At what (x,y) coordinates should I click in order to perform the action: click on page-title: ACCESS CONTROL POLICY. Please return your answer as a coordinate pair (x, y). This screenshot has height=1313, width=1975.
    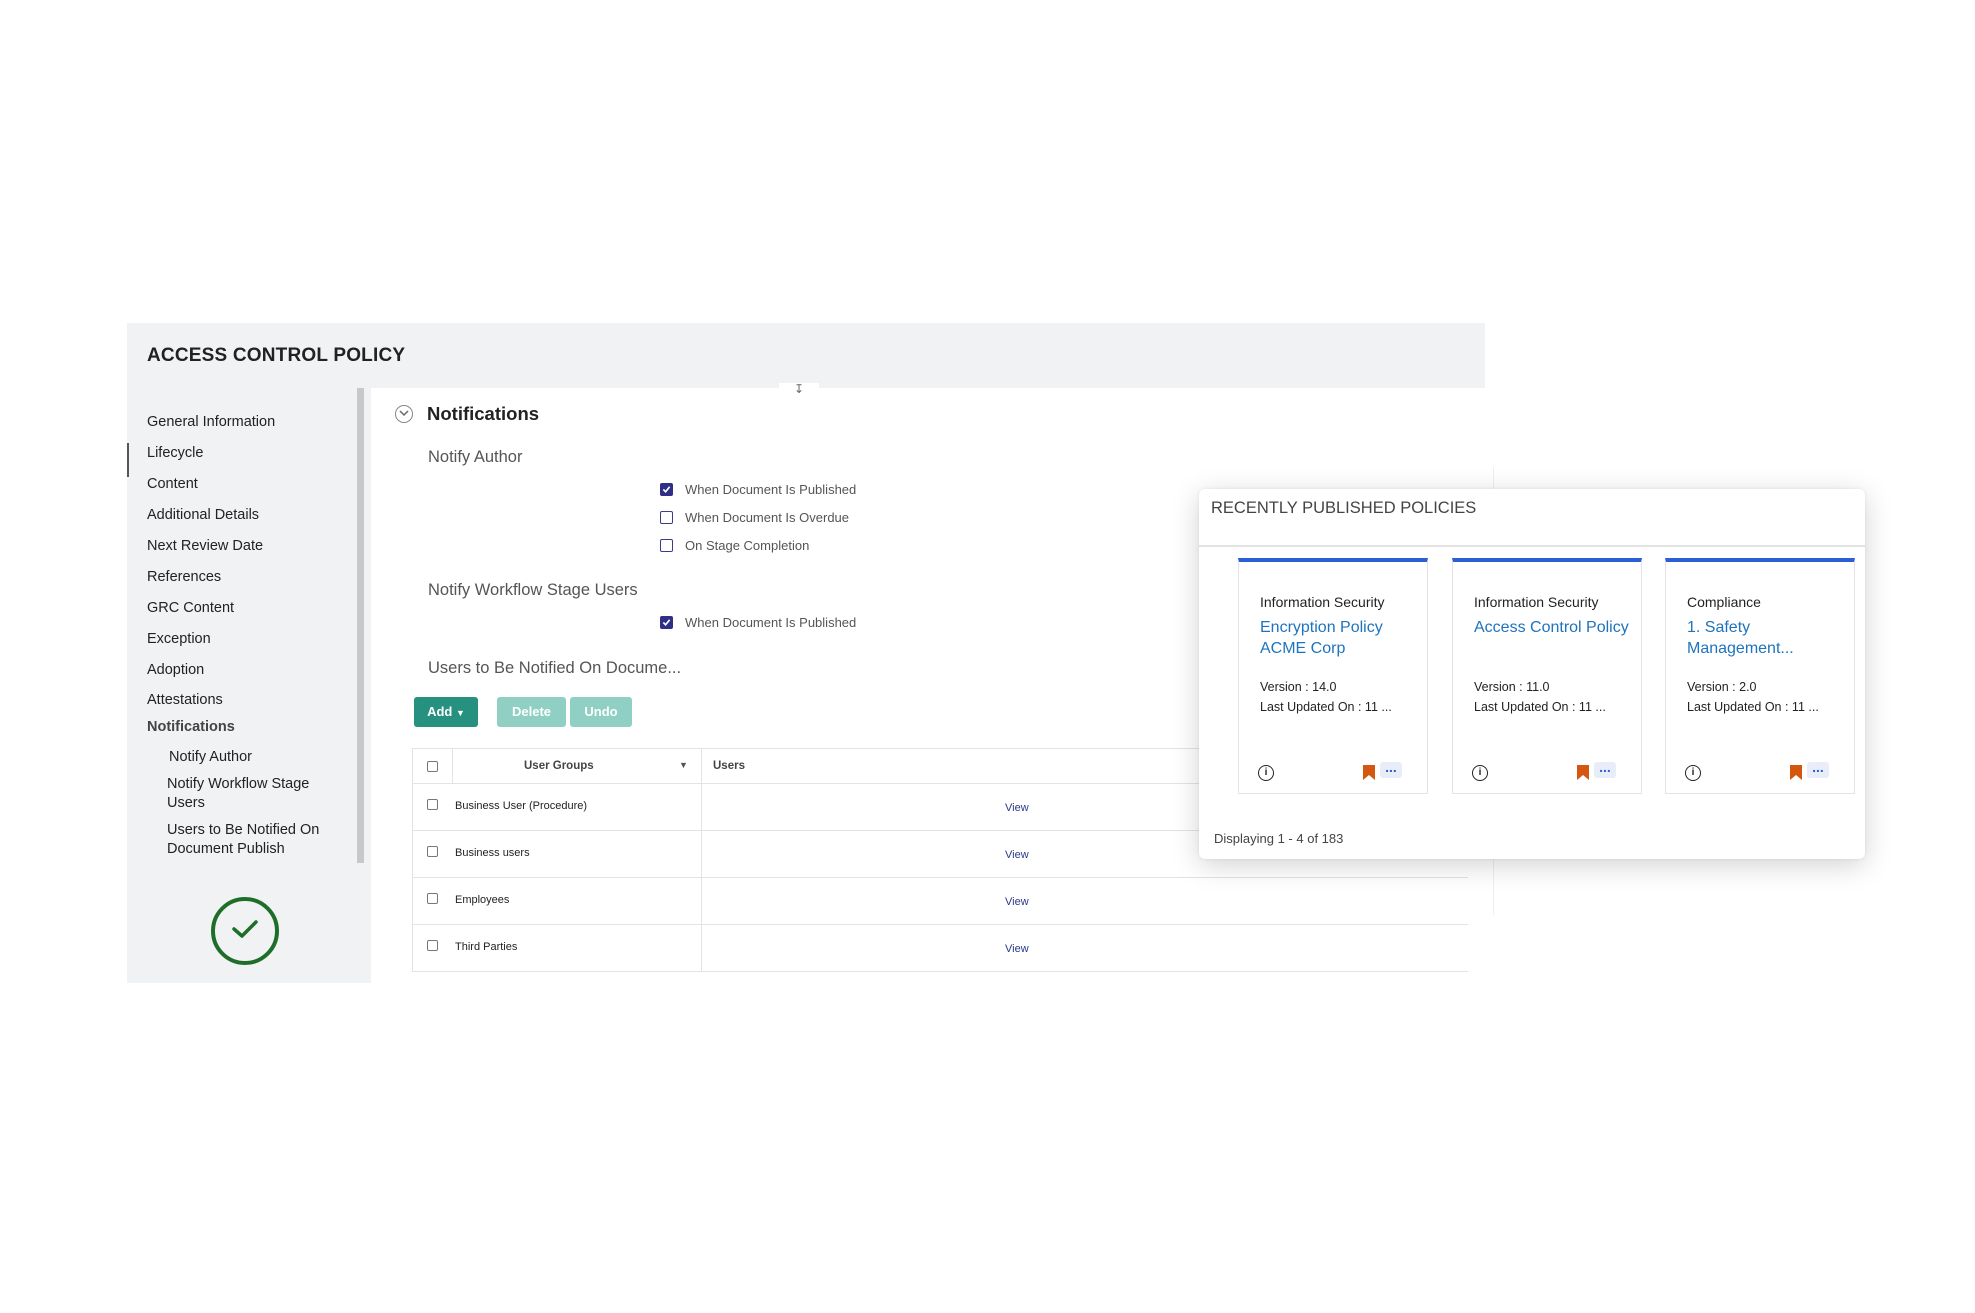
    Looking at the image, I should click on (276, 355).